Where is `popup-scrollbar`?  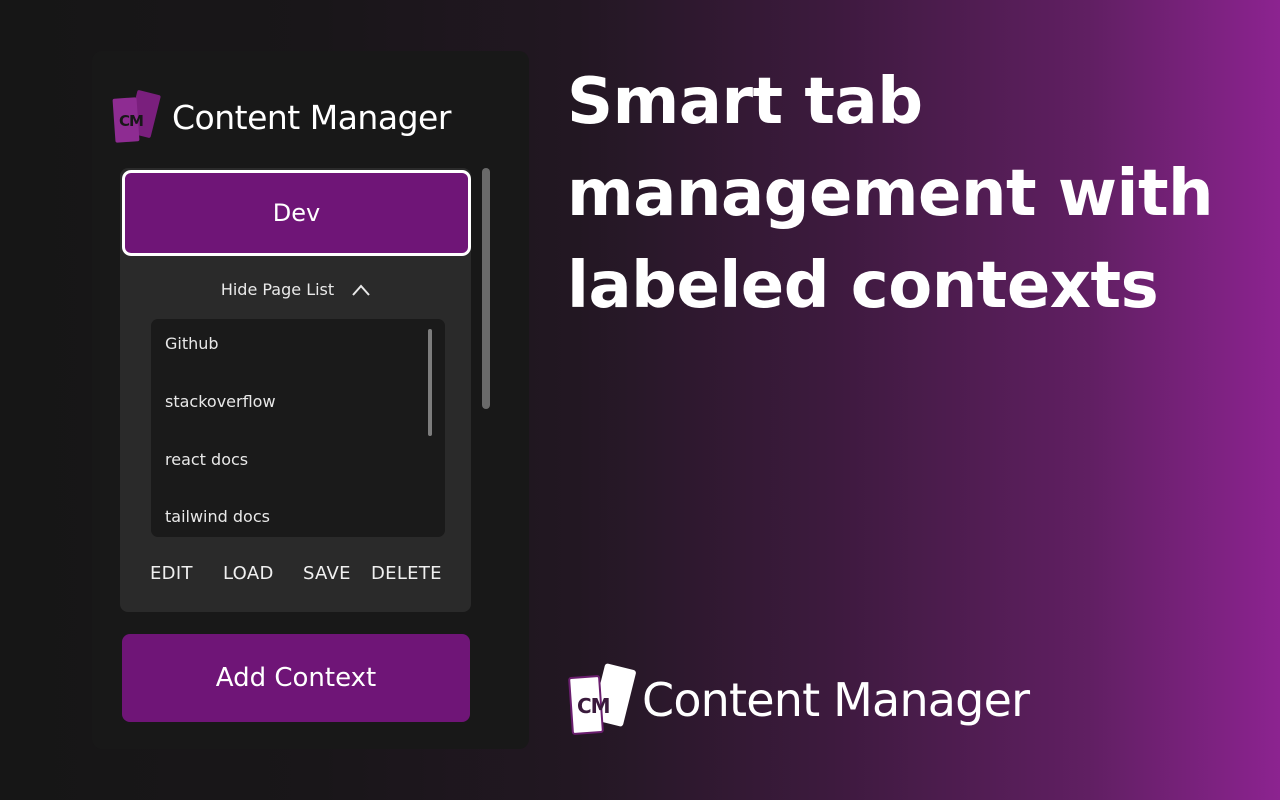 popup-scrollbar is located at coordinates (486, 288).